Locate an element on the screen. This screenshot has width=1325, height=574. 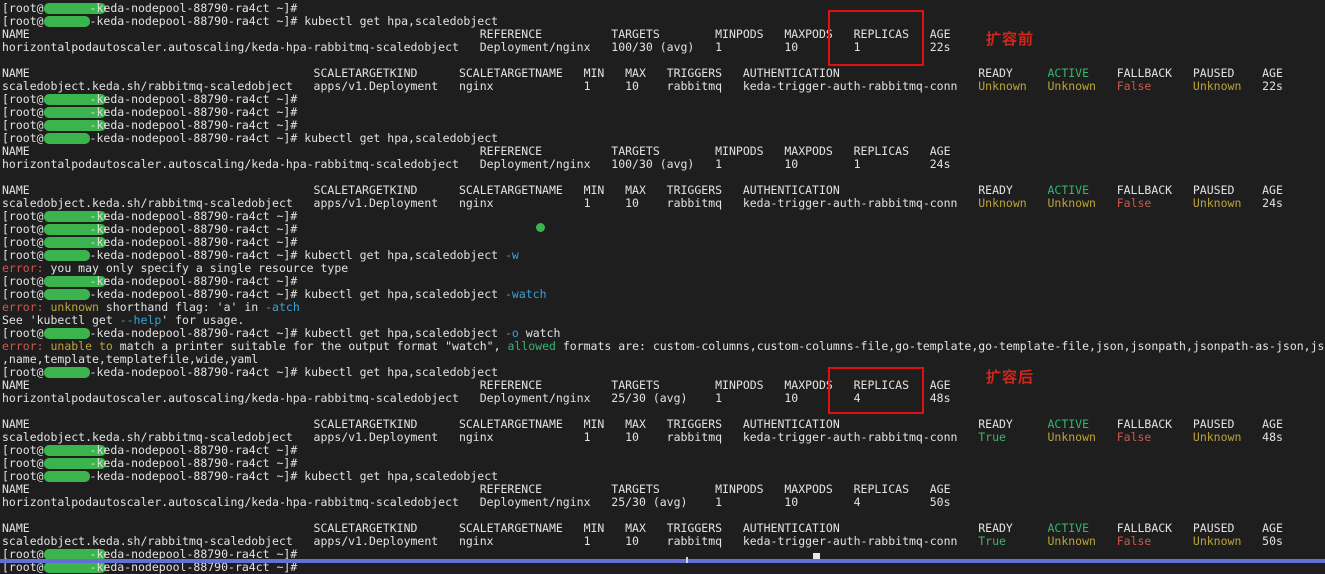
bottom-scrollbar is located at coordinates (662, 561).